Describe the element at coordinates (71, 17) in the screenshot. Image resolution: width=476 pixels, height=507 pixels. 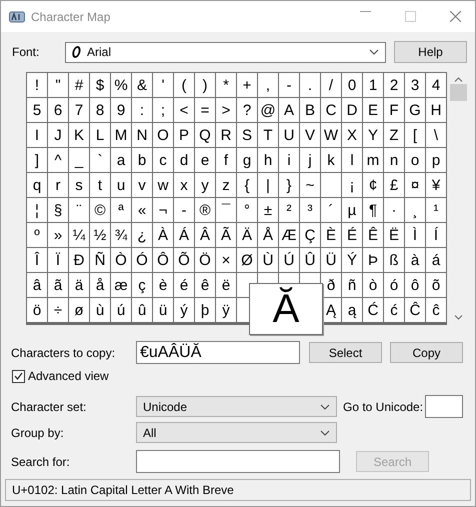
I see `window-title: Character Map` at that location.